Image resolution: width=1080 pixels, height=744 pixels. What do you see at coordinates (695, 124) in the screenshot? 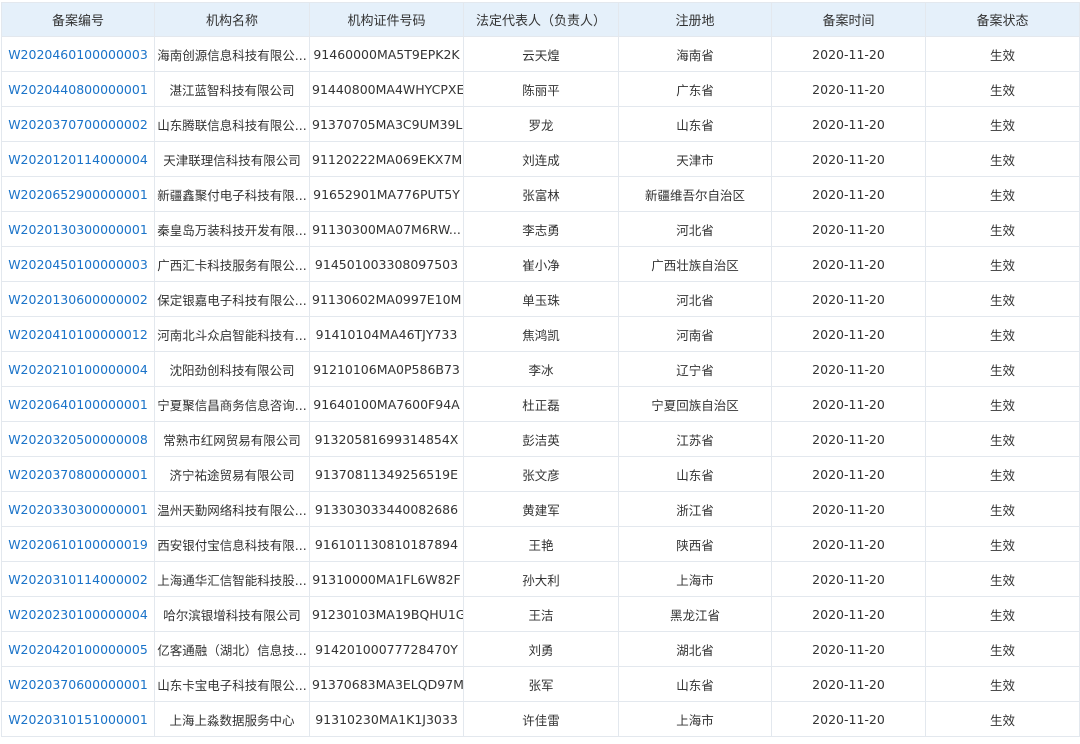
I see `reg-place-cell: 山东省` at bounding box center [695, 124].